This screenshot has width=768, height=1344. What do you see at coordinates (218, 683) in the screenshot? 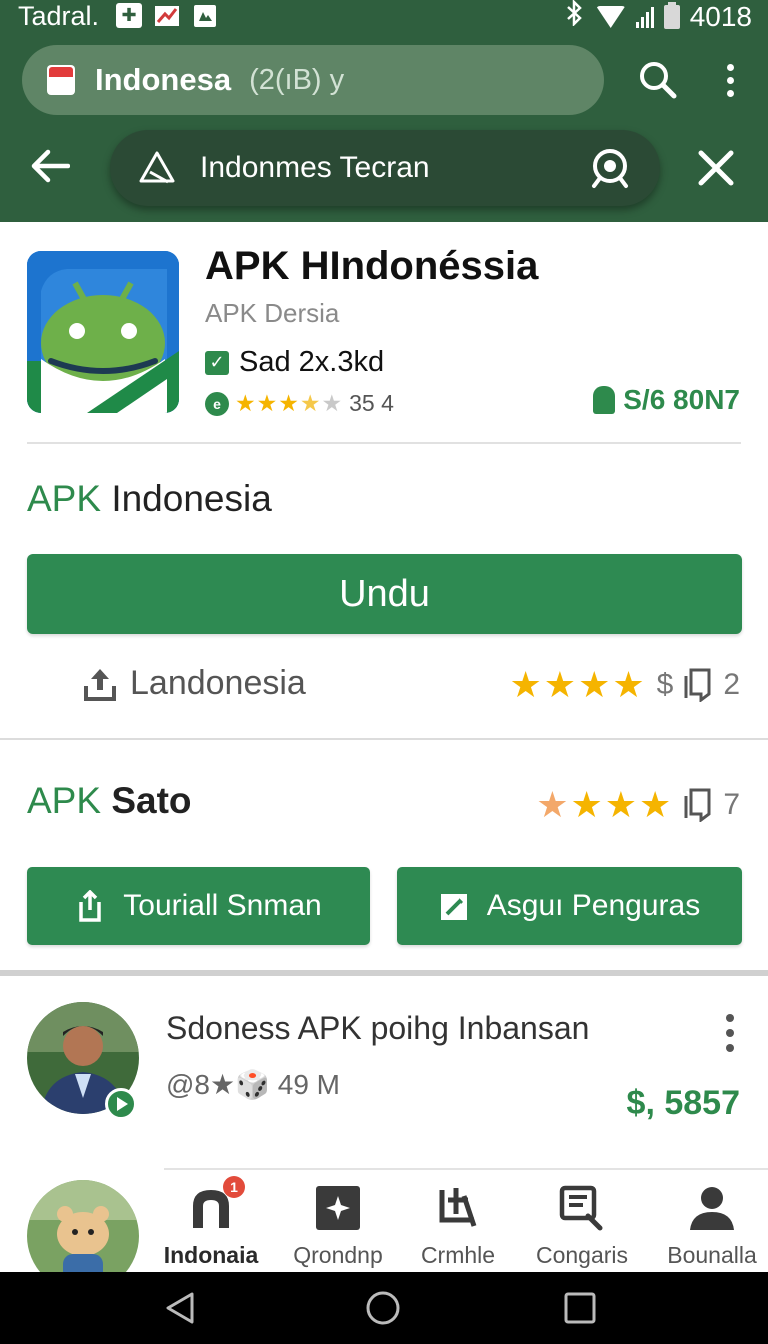
I see `share-label: Landonesia` at bounding box center [218, 683].